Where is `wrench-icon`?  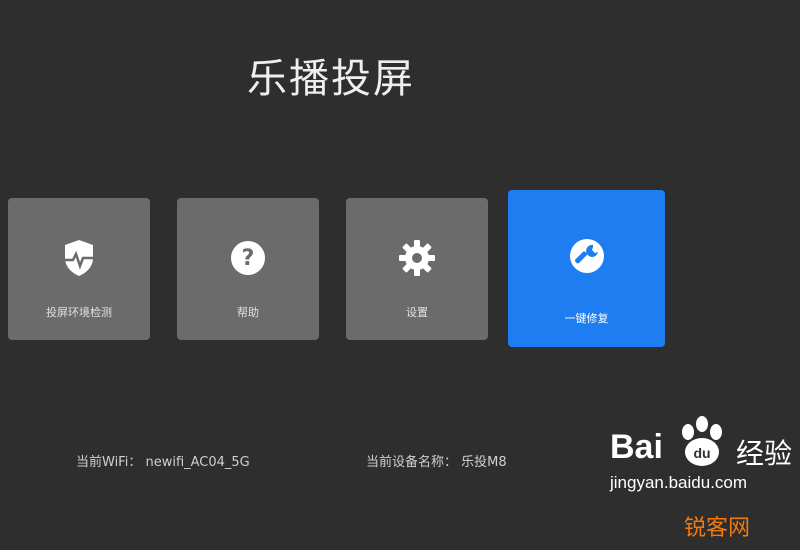
wrench-icon is located at coordinates (586, 256).